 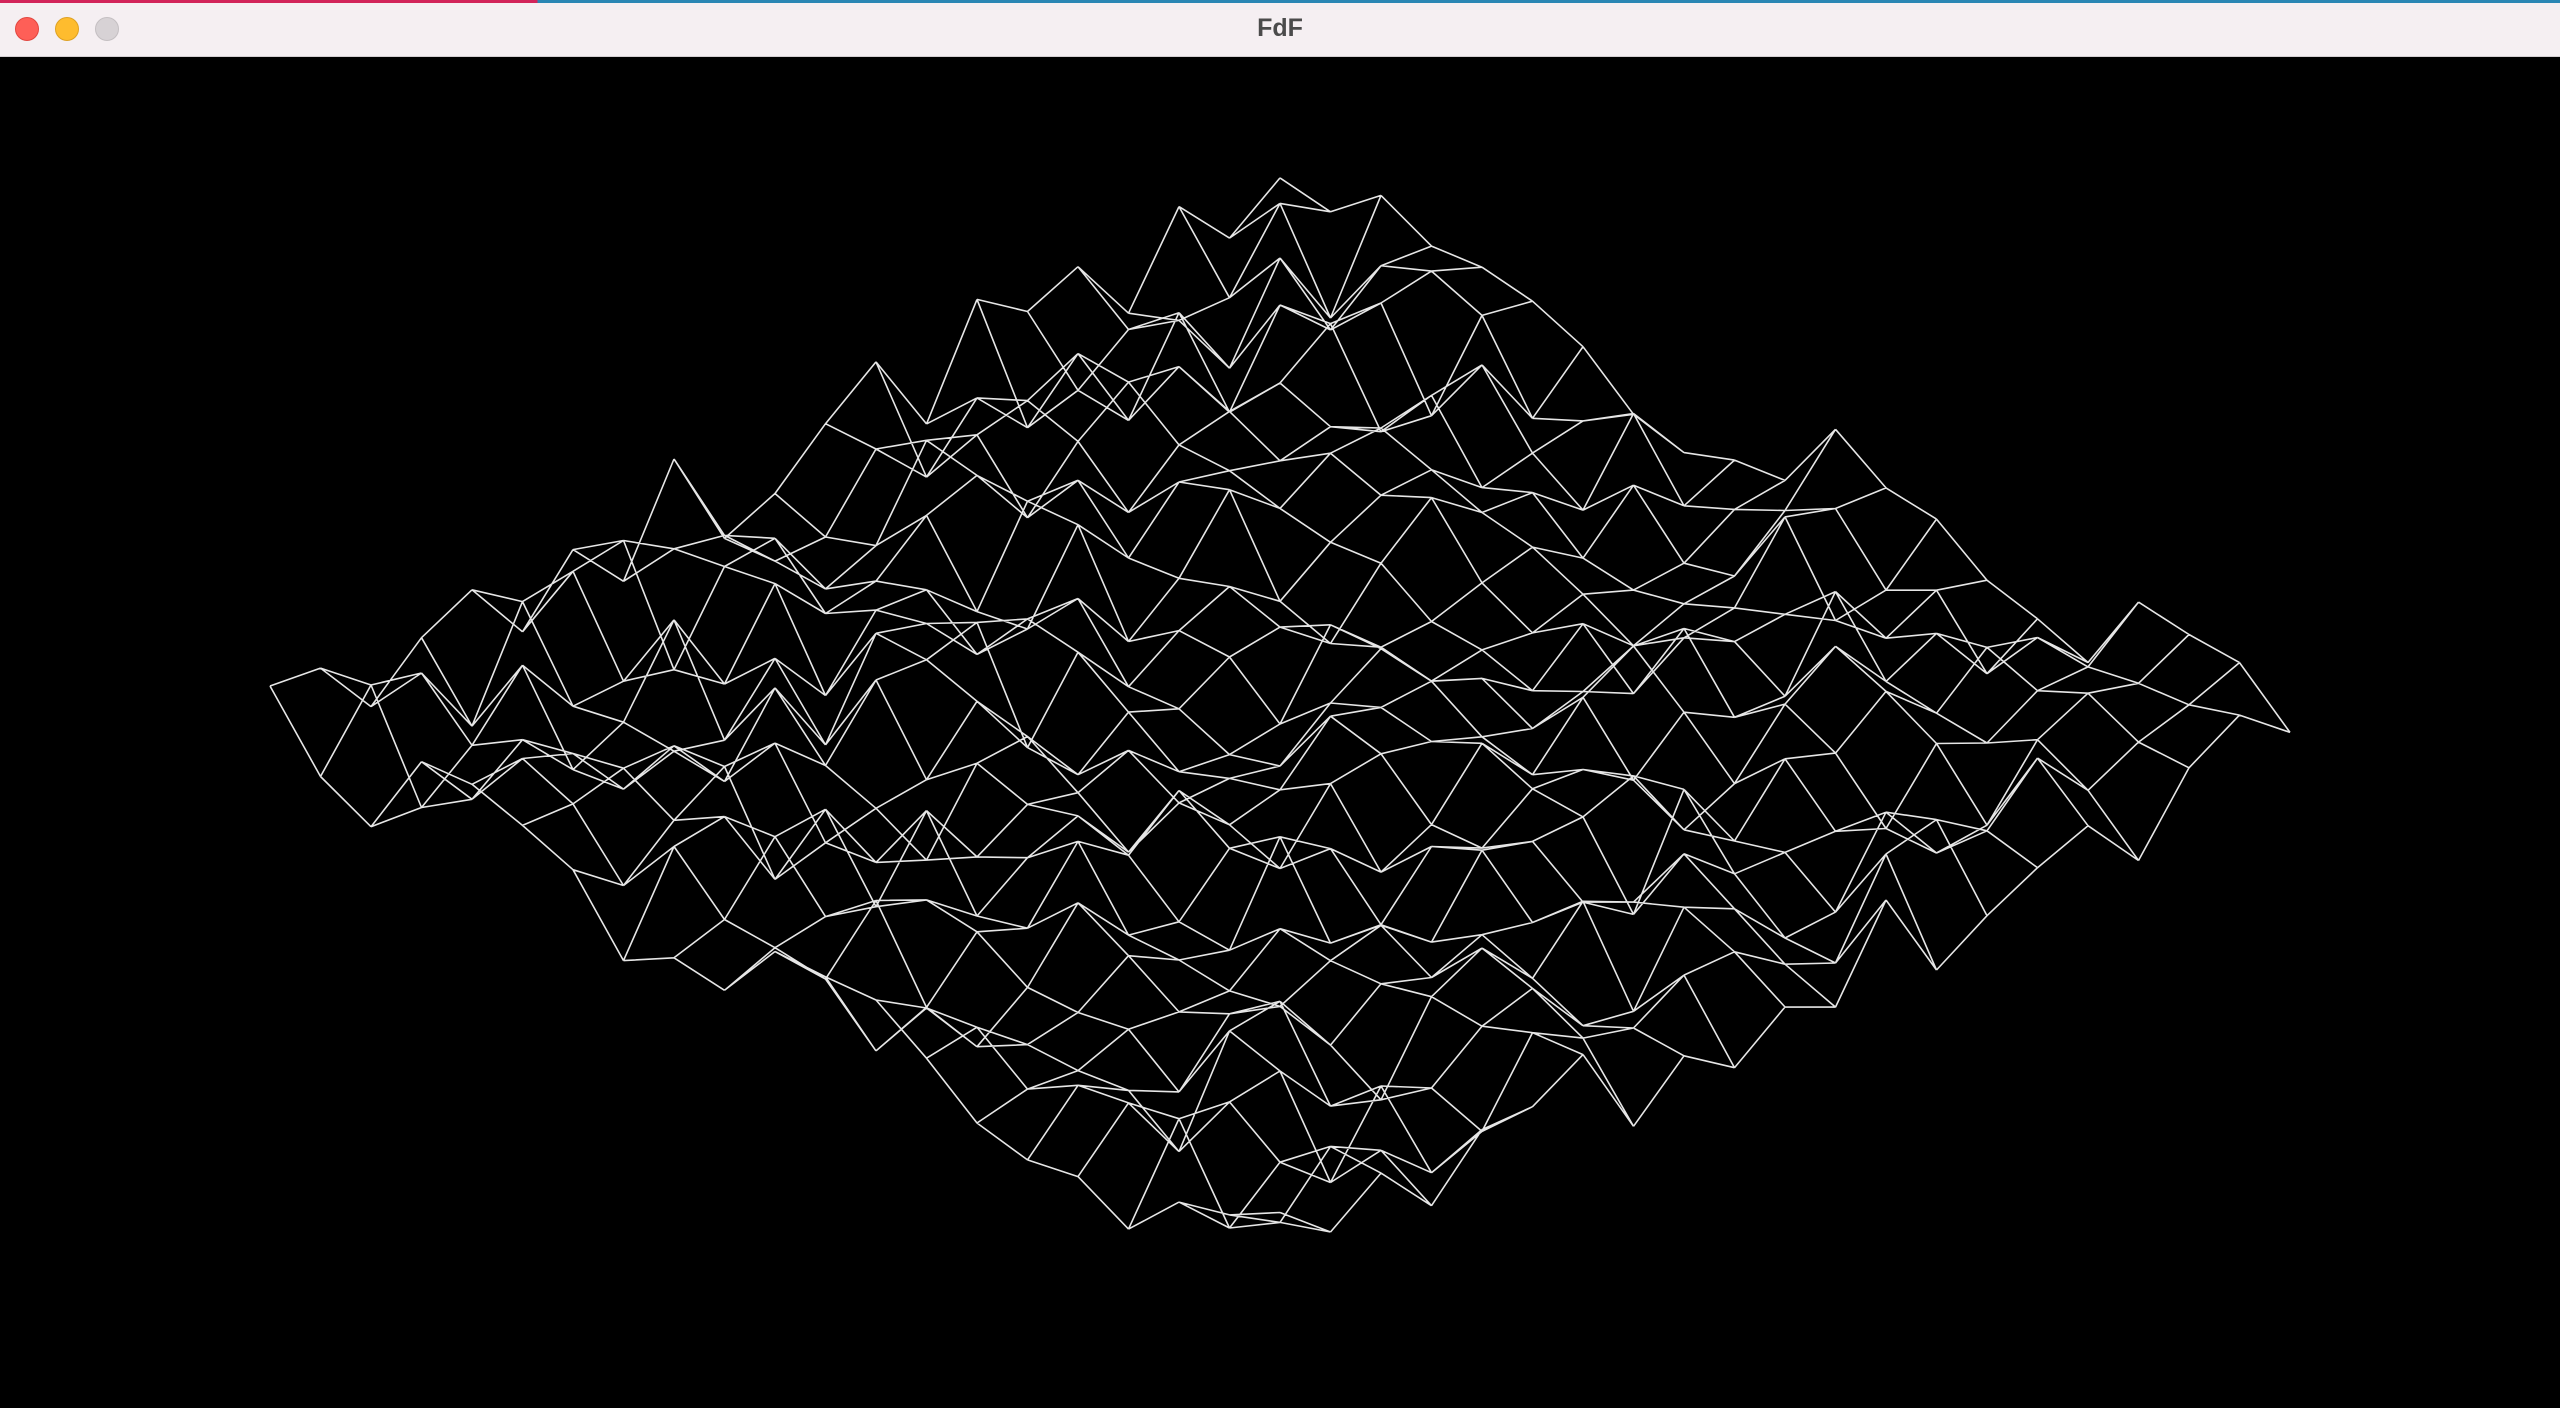 I want to click on title-bar: FdF, so click(x=1280, y=28).